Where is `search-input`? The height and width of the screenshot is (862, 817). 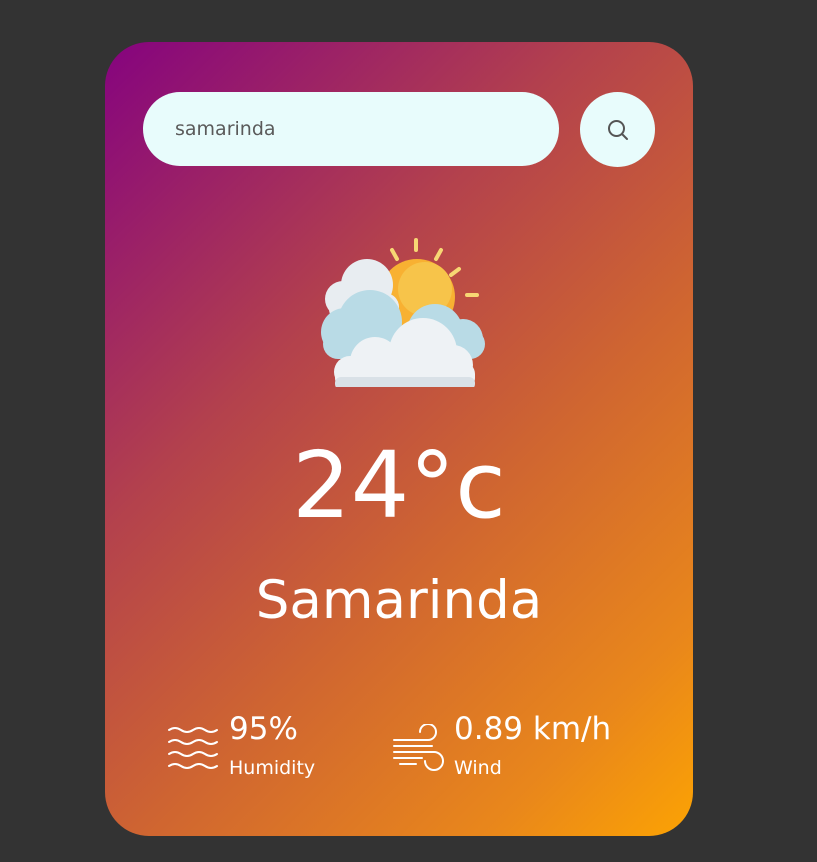 search-input is located at coordinates (367, 129).